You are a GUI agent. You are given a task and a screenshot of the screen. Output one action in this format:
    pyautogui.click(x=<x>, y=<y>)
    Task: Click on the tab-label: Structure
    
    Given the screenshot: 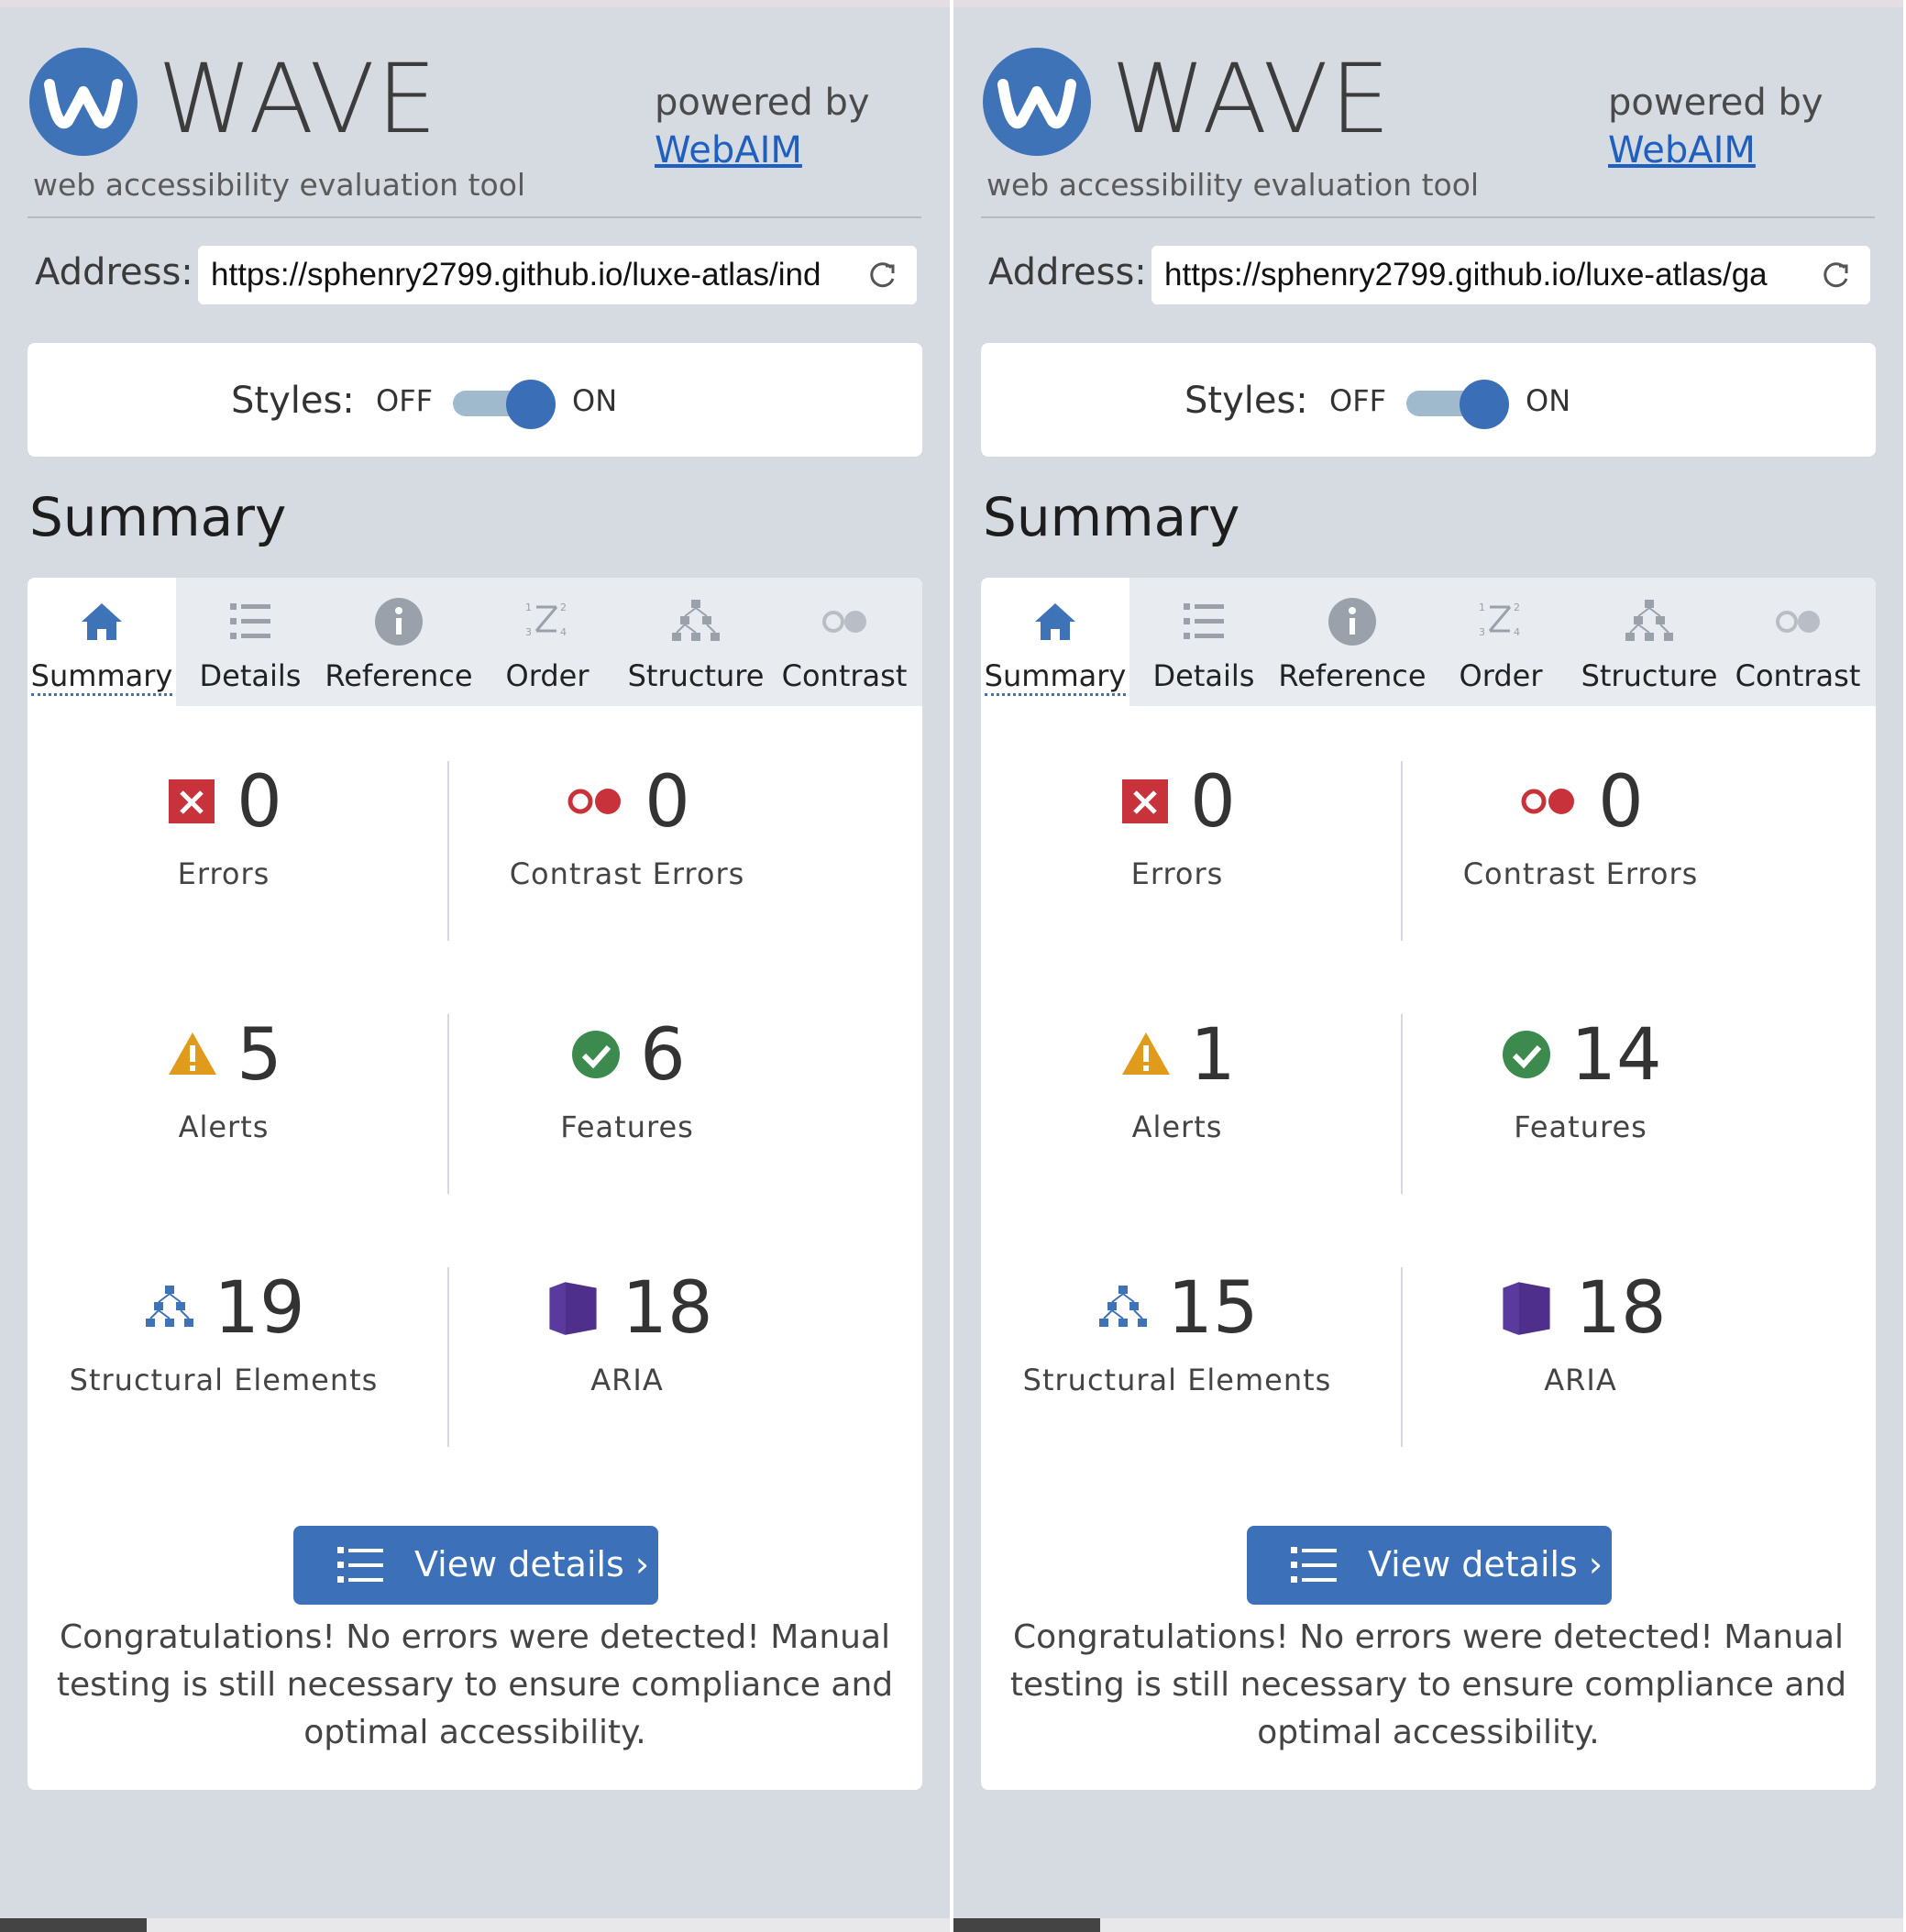 What is the action you would take?
    pyautogui.click(x=1649, y=675)
    